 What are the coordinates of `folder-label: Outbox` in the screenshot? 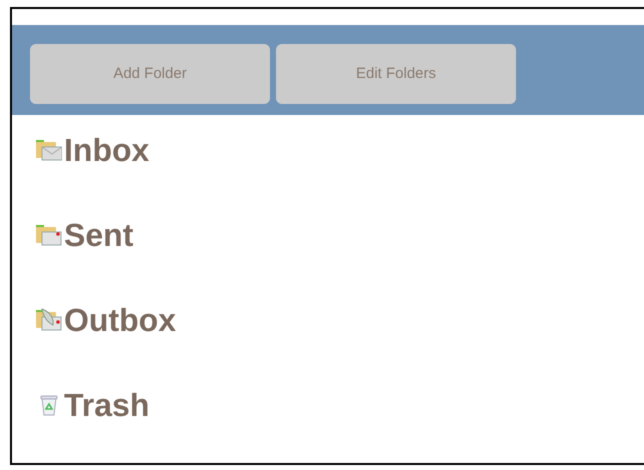 It's located at (120, 320).